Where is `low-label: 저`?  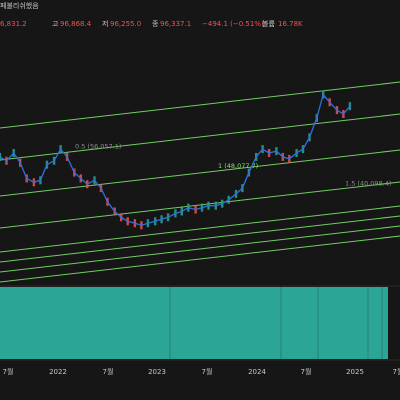 low-label: 저 is located at coordinates (105, 23).